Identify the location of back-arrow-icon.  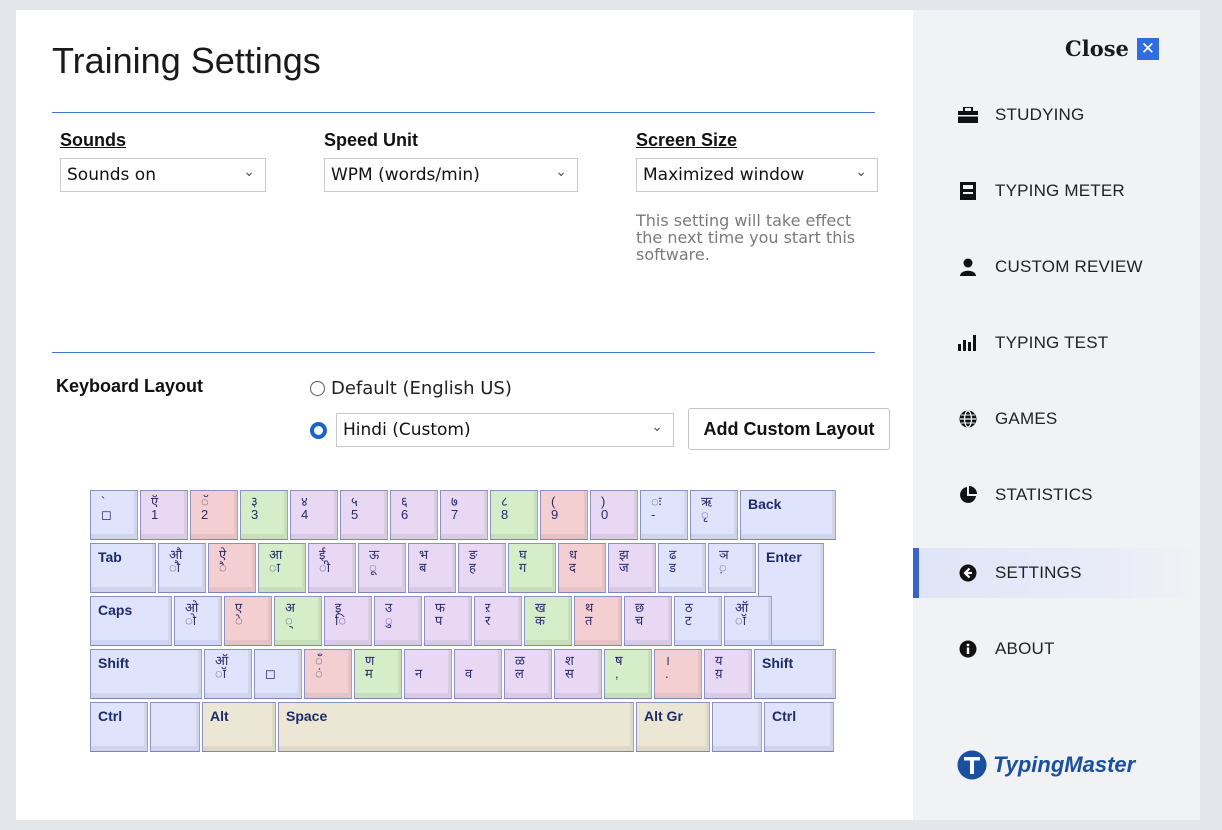
(968, 573).